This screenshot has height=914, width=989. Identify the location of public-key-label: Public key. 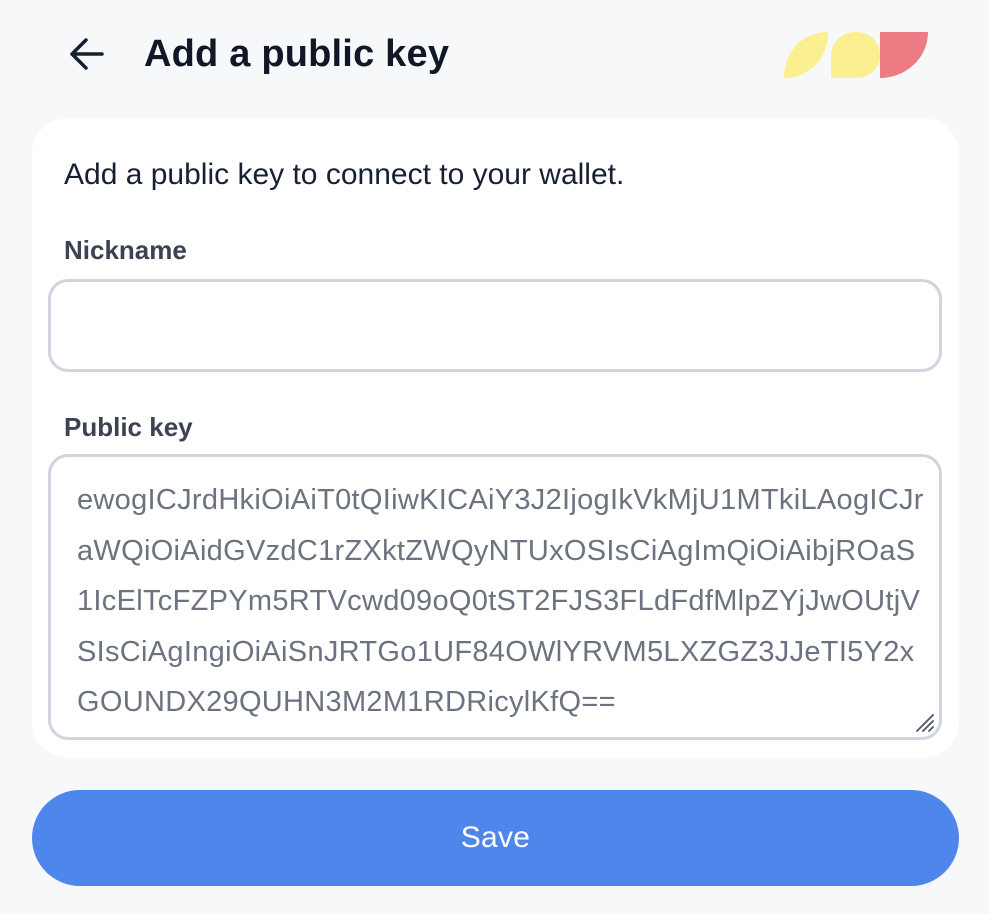
(128, 427).